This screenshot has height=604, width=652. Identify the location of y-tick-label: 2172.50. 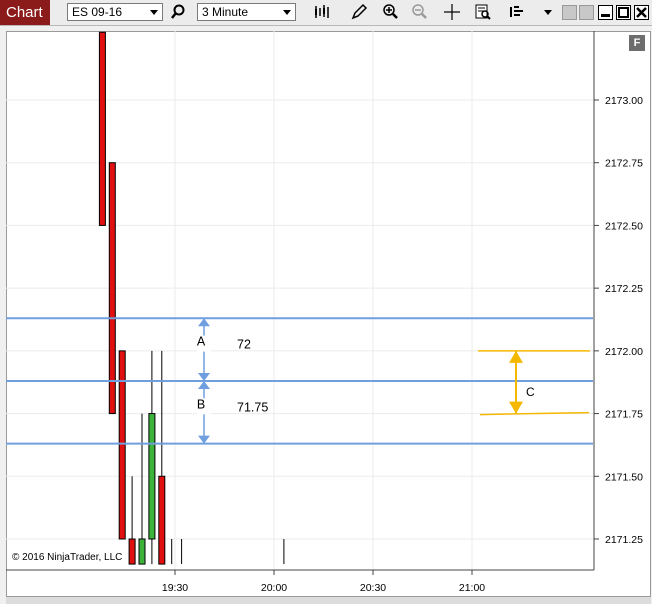
(624, 226).